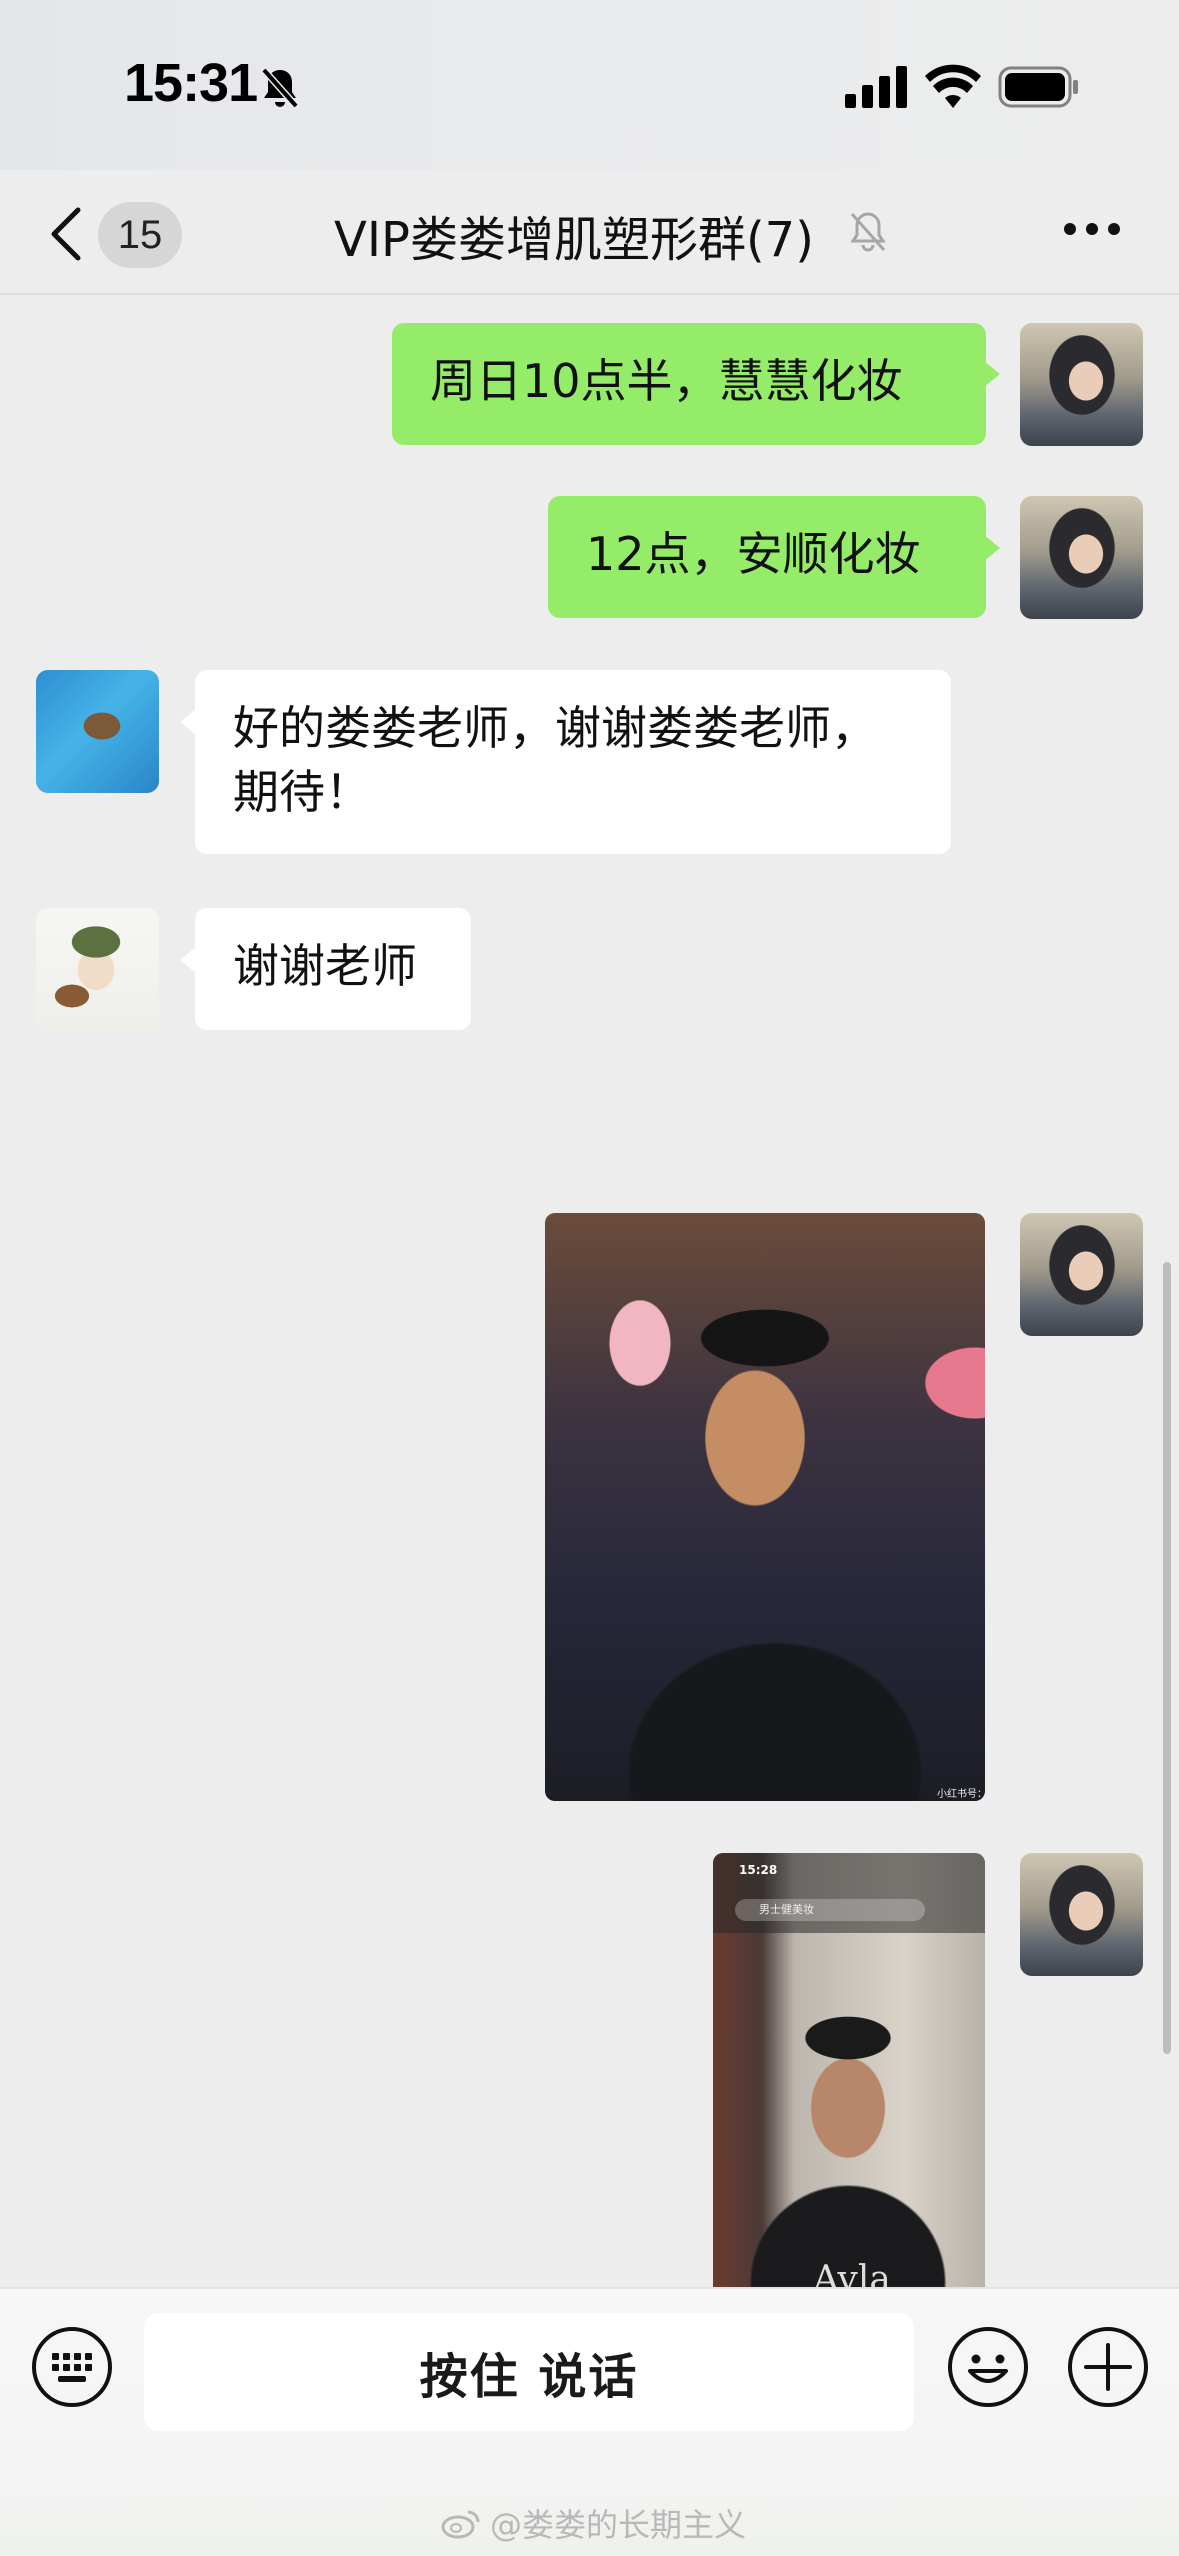  I want to click on watermark-text: @娄娄的长期主义, so click(618, 2525).